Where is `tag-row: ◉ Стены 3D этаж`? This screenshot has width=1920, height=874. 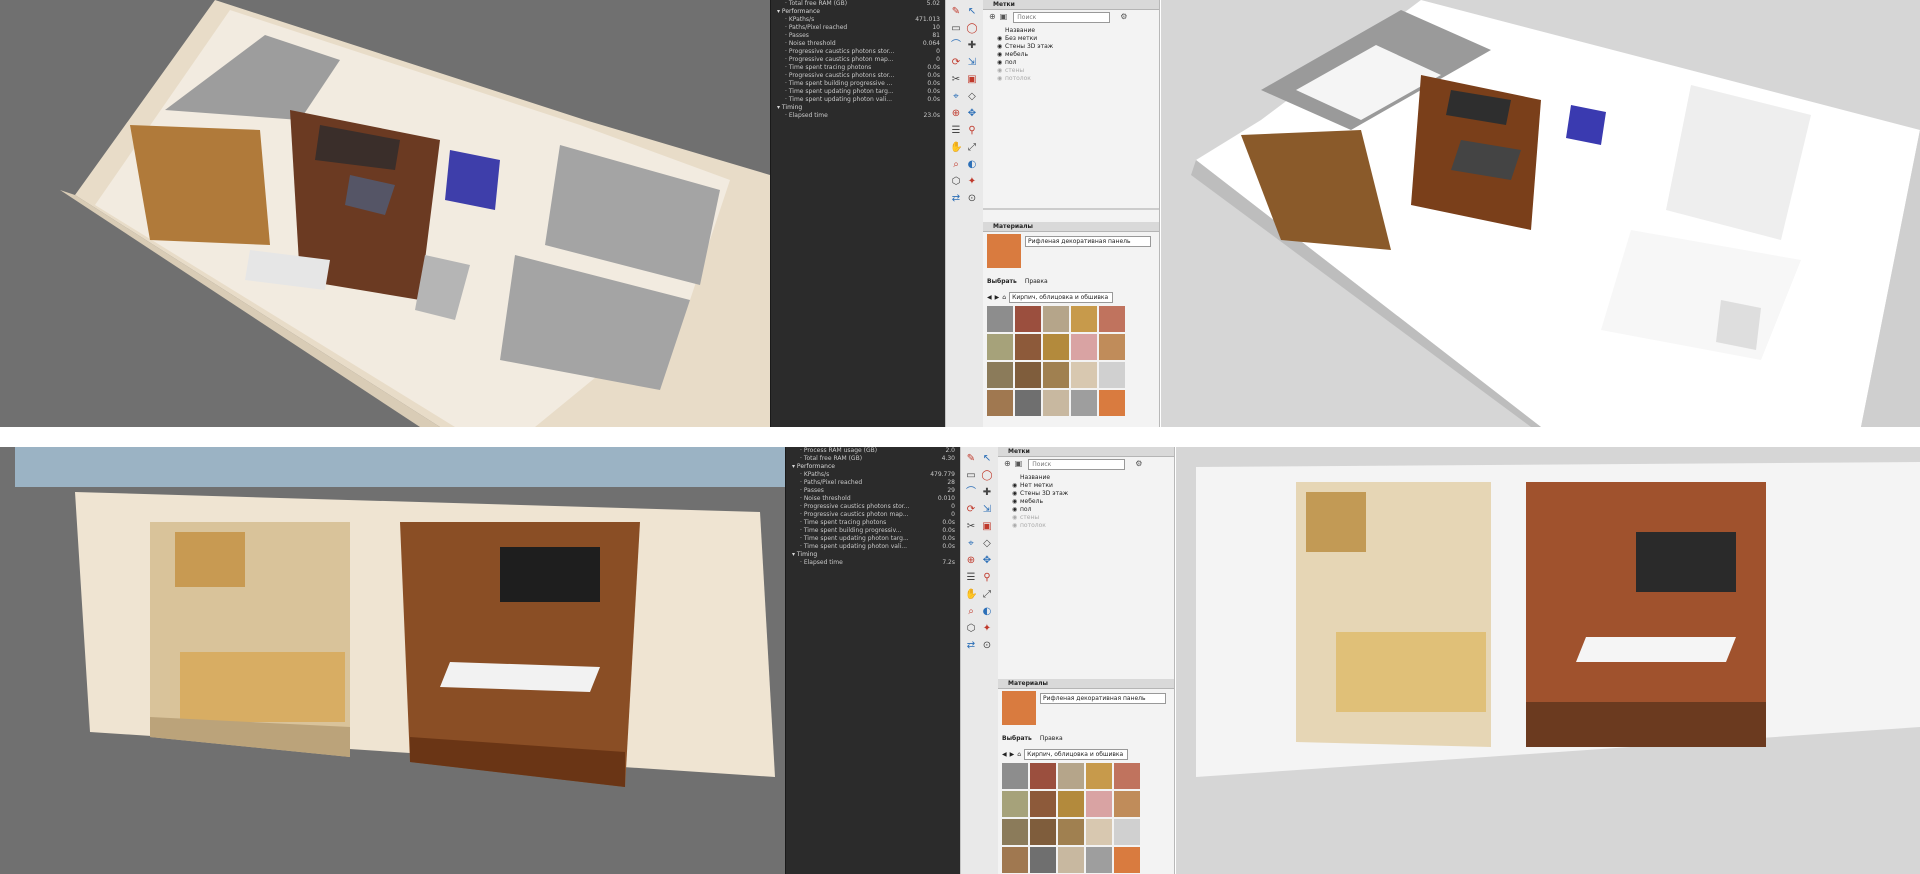
tag-row: ◉ Стены 3D этаж is located at coordinates (1086, 494).